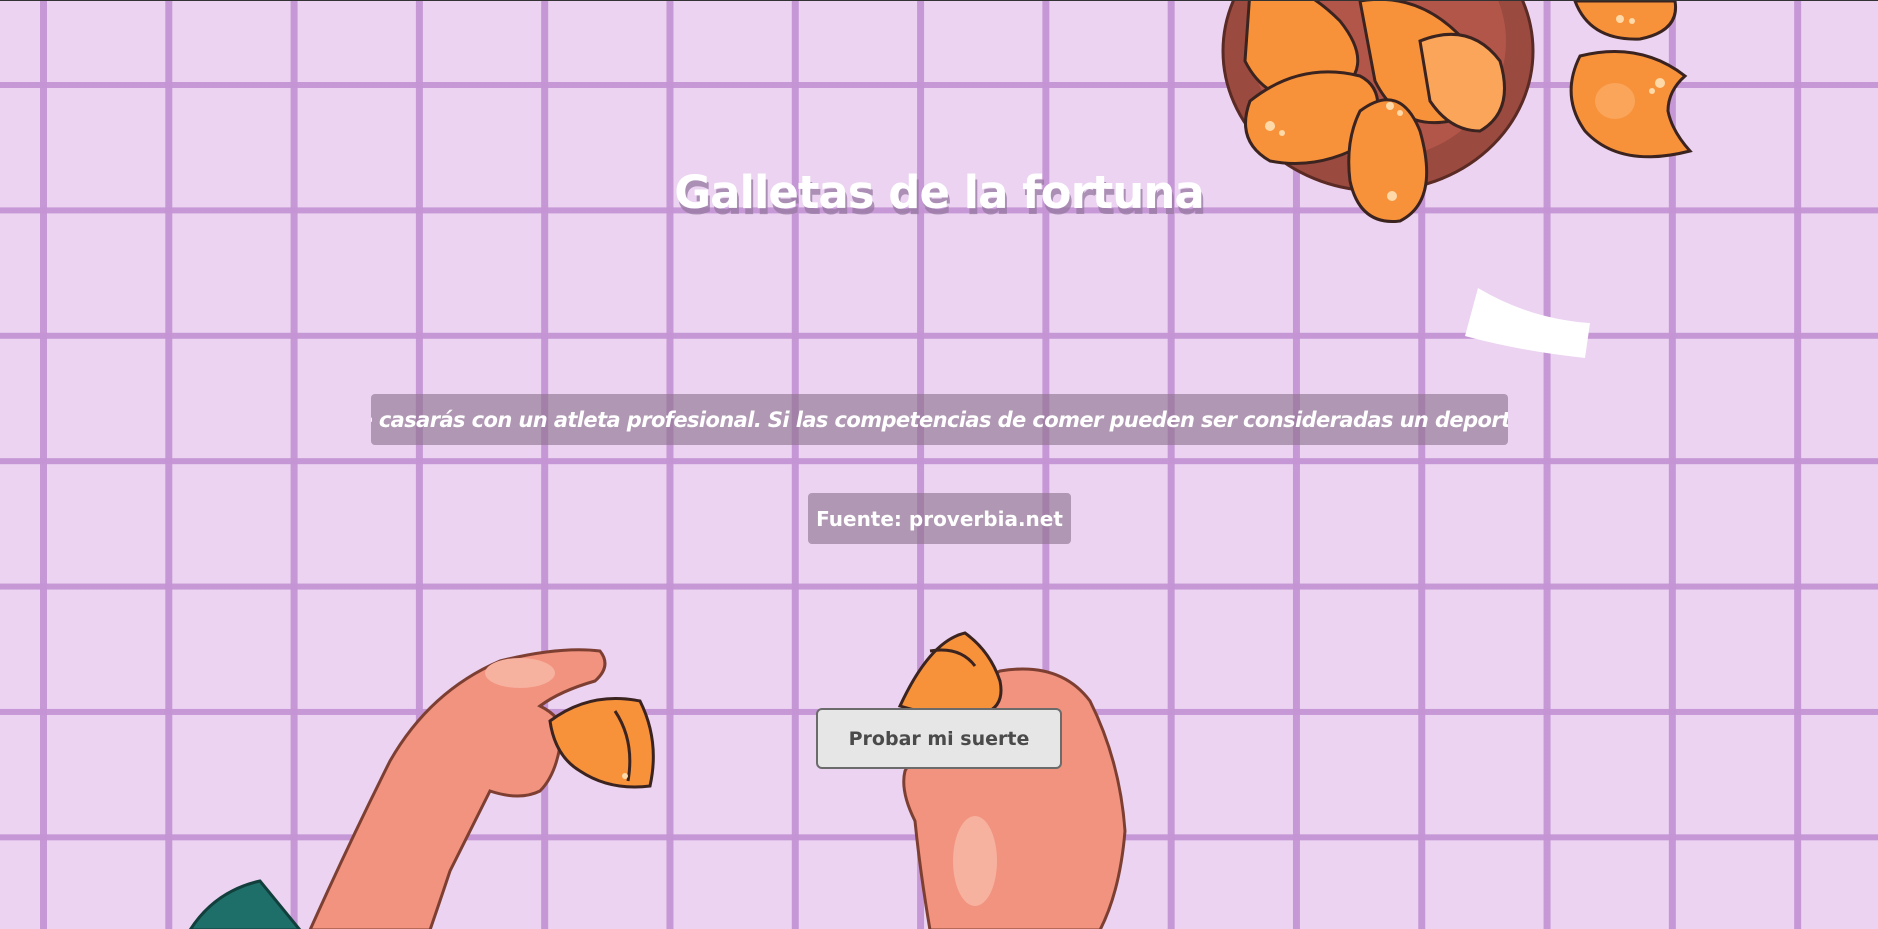  What do you see at coordinates (939, 192) in the screenshot?
I see `page-title: Galletas de la fortuna` at bounding box center [939, 192].